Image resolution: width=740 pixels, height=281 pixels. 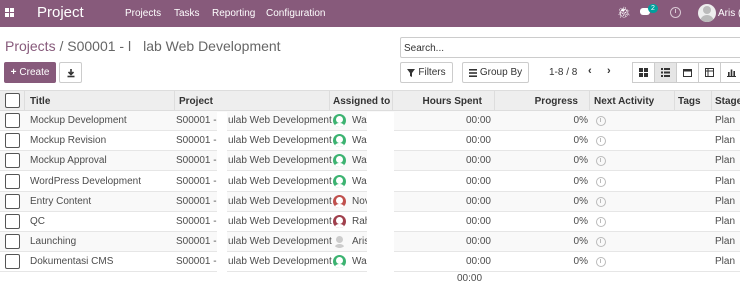 I want to click on list-view-icon, so click(x=665, y=72).